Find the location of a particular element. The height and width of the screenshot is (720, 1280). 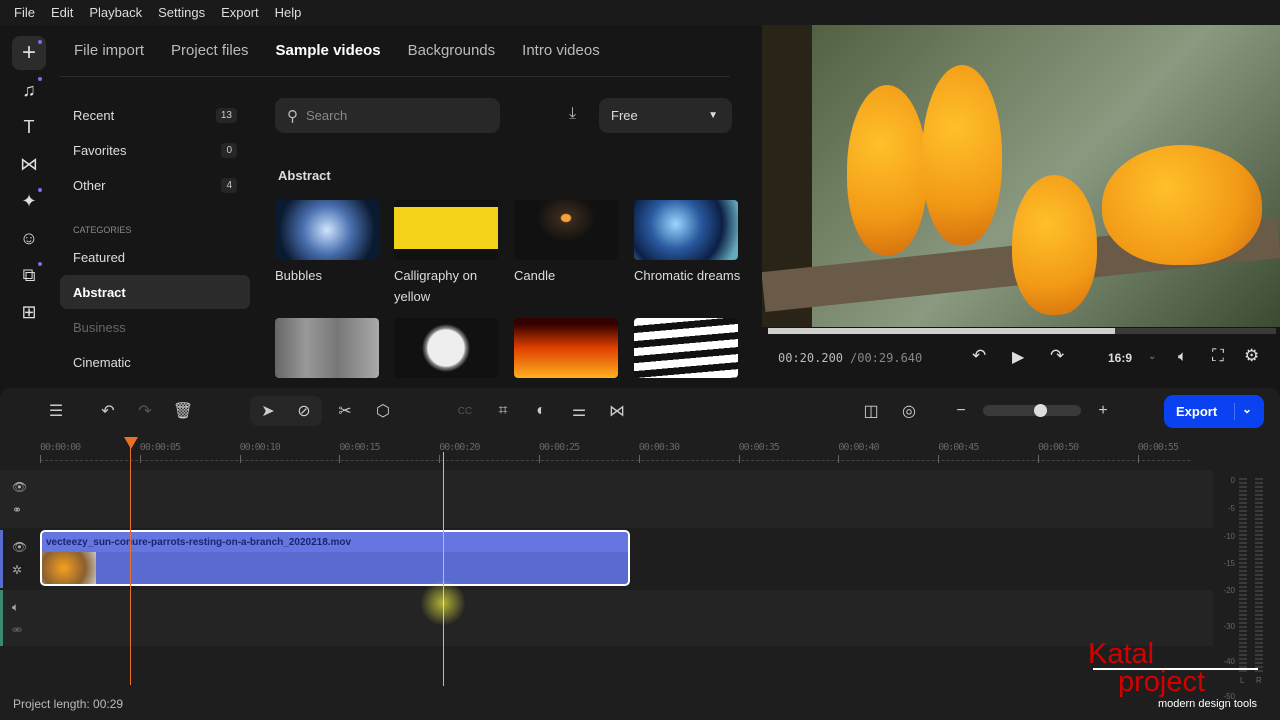

ruler-tick-label: 00:00:35 is located at coordinates (759, 447).